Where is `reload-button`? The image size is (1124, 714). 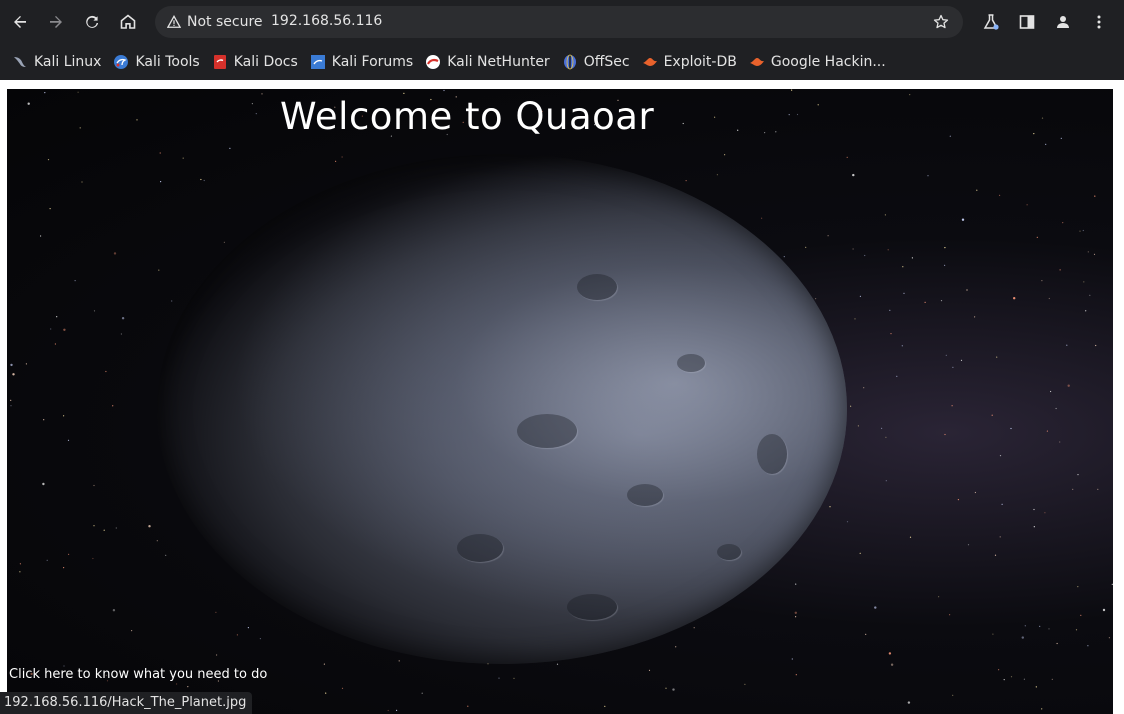
reload-button is located at coordinates (92, 22).